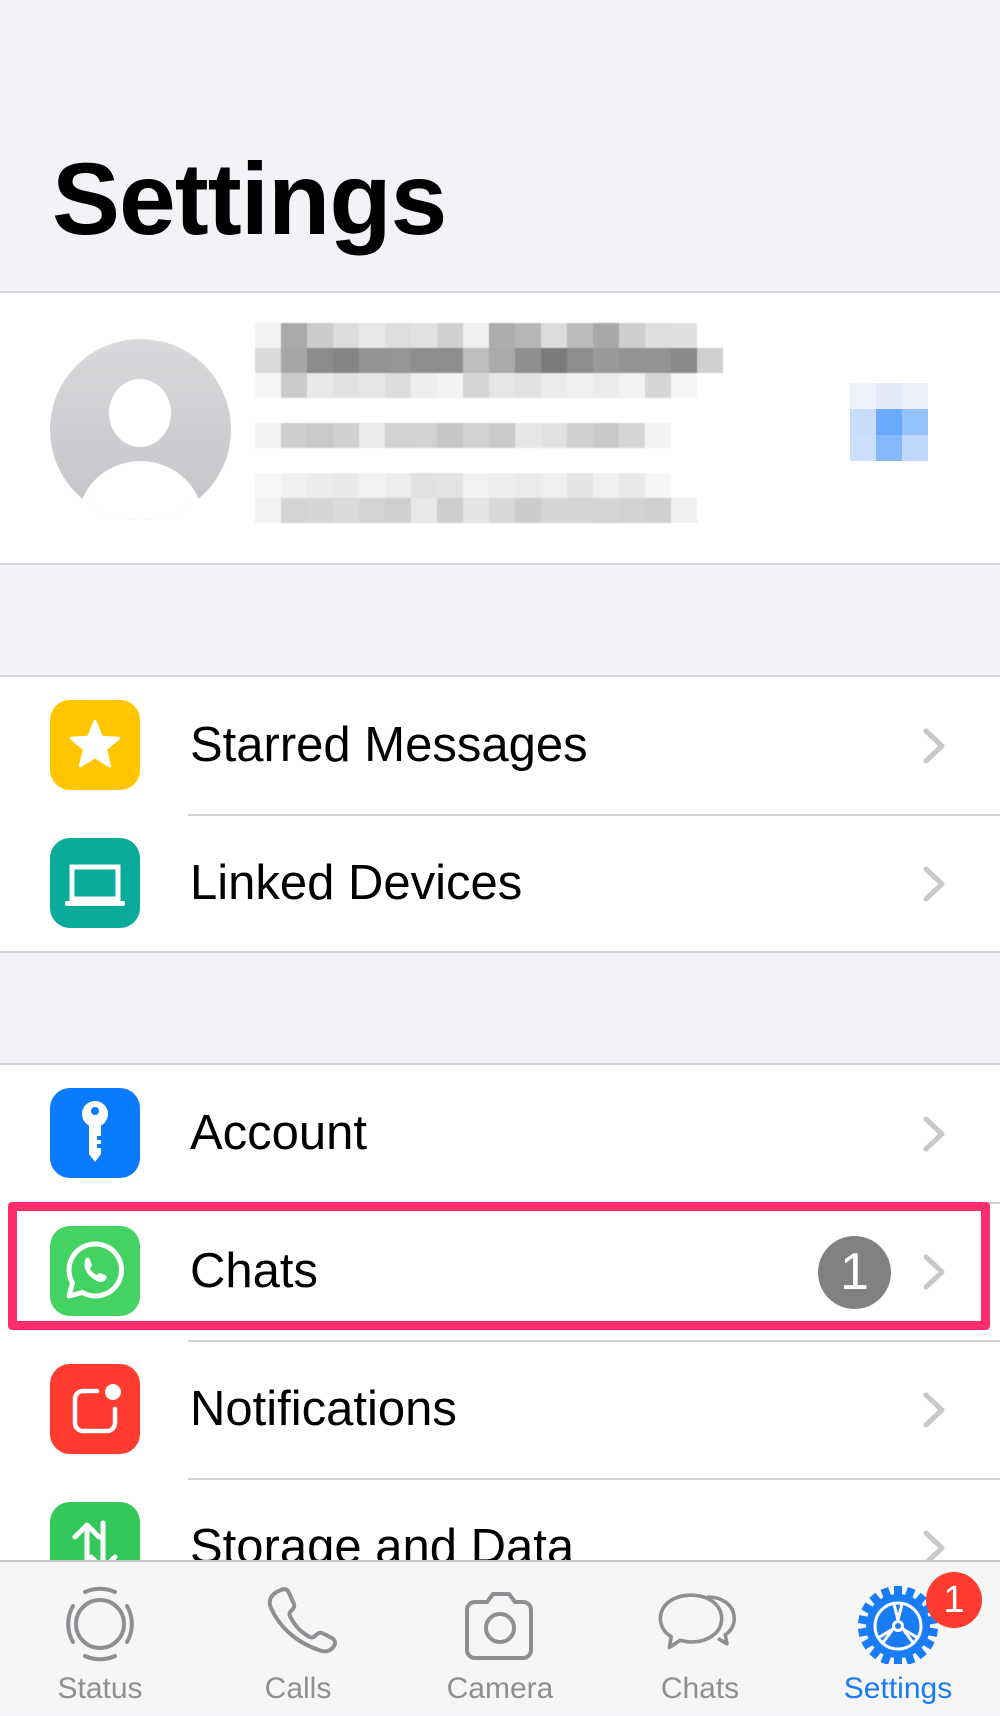  What do you see at coordinates (140, 490) in the screenshot?
I see `avatar-body-shape` at bounding box center [140, 490].